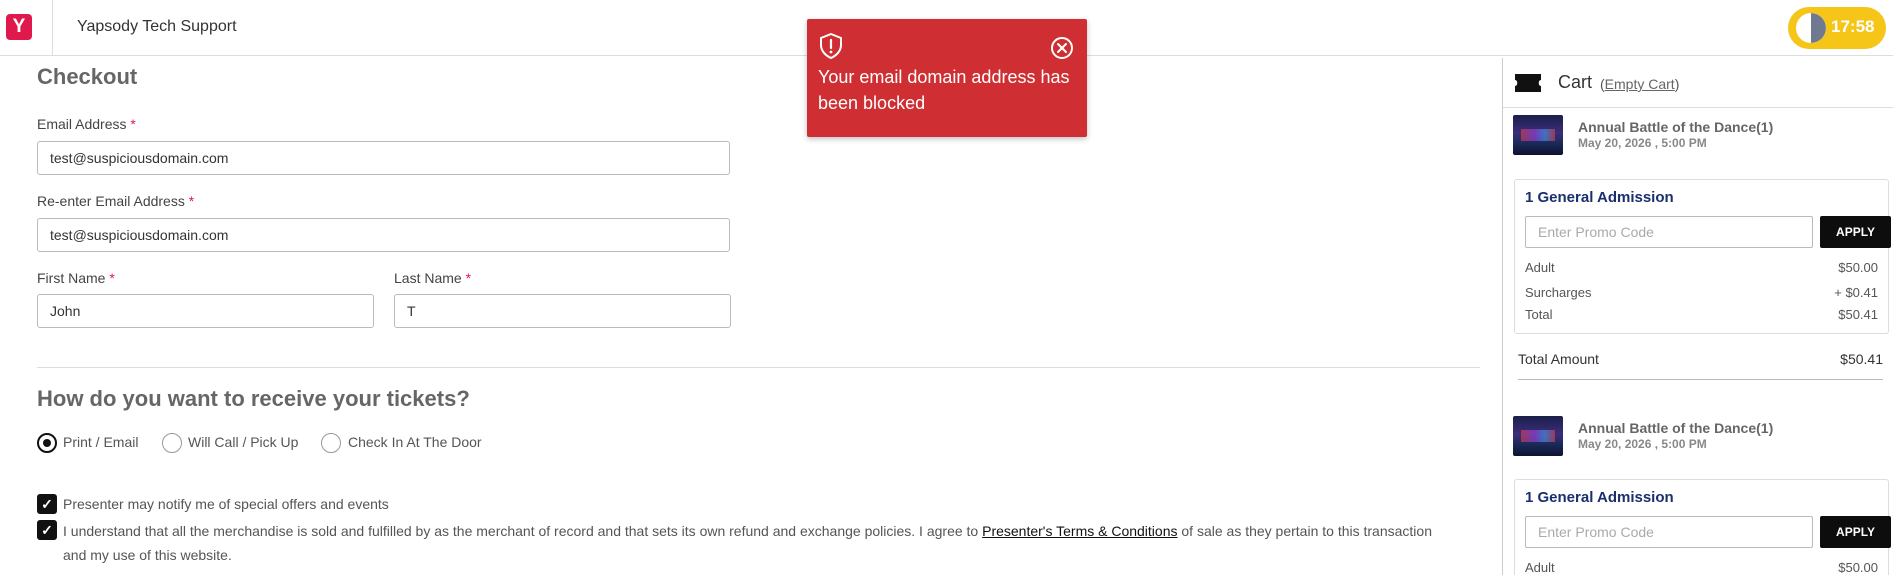 The height and width of the screenshot is (575, 1893). What do you see at coordinates (1853, 26) in the screenshot?
I see `timer-text: 17:58` at bounding box center [1853, 26].